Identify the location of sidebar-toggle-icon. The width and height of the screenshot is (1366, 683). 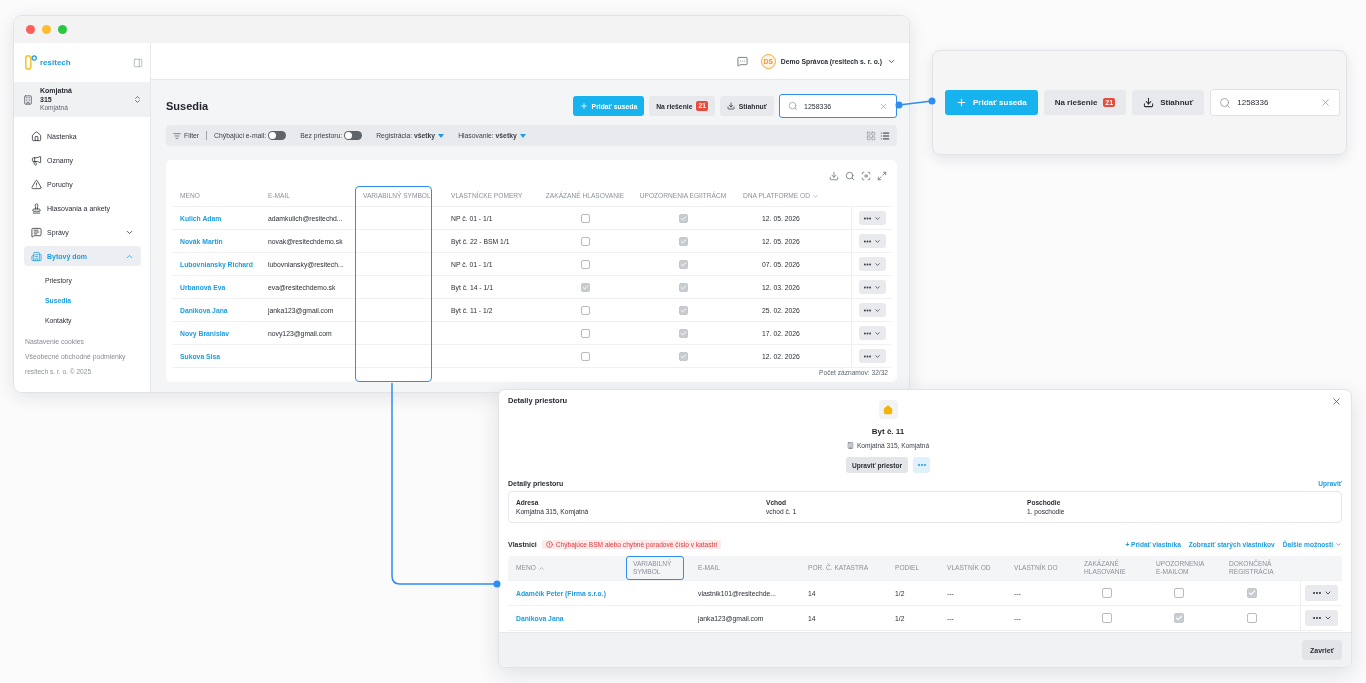
(138, 62).